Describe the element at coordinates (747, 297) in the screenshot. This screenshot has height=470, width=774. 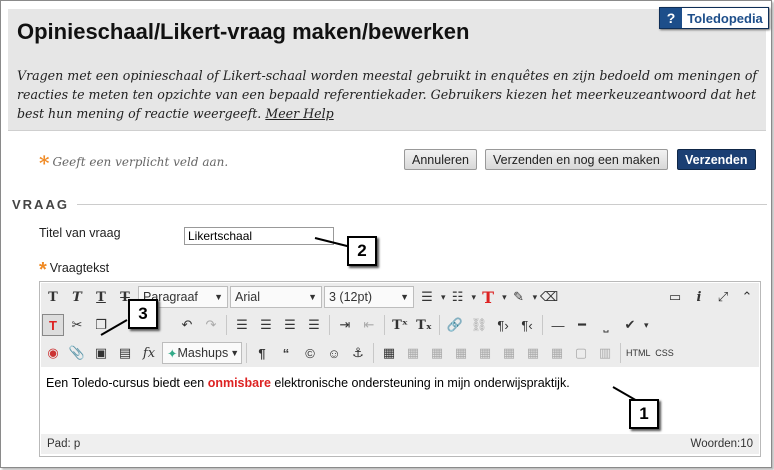
I see `collapse-icon: ⌃` at that location.